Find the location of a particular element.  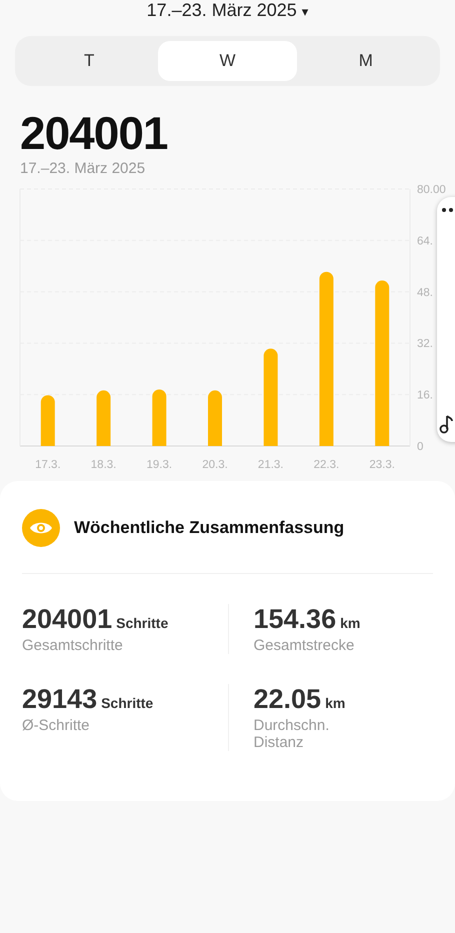

summary-title: Wöchentliche Zusammenfassung is located at coordinates (209, 528).